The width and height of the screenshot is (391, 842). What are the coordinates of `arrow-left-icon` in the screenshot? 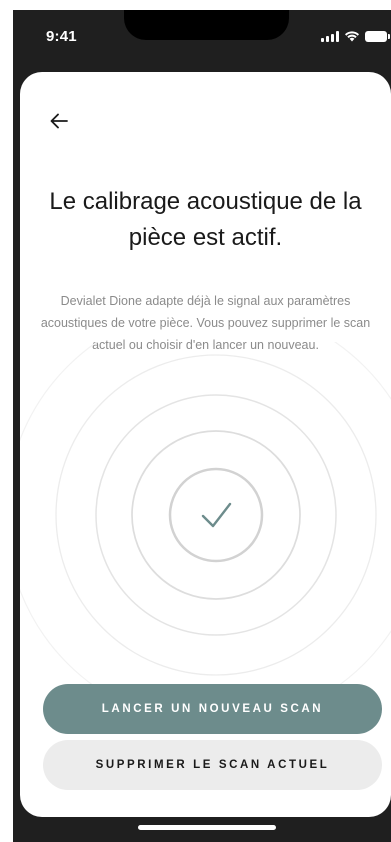 It's located at (59, 121).